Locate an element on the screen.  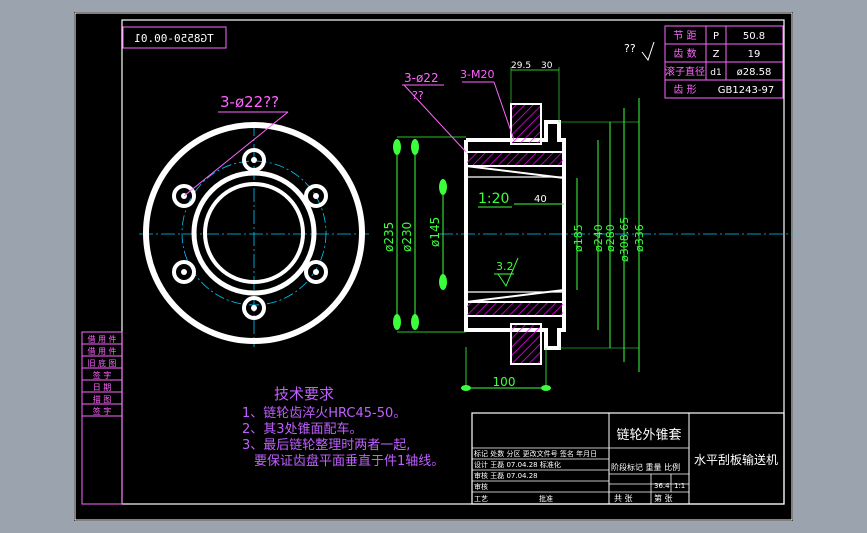
stamp-5: 日 期 is located at coordinates (102, 387).